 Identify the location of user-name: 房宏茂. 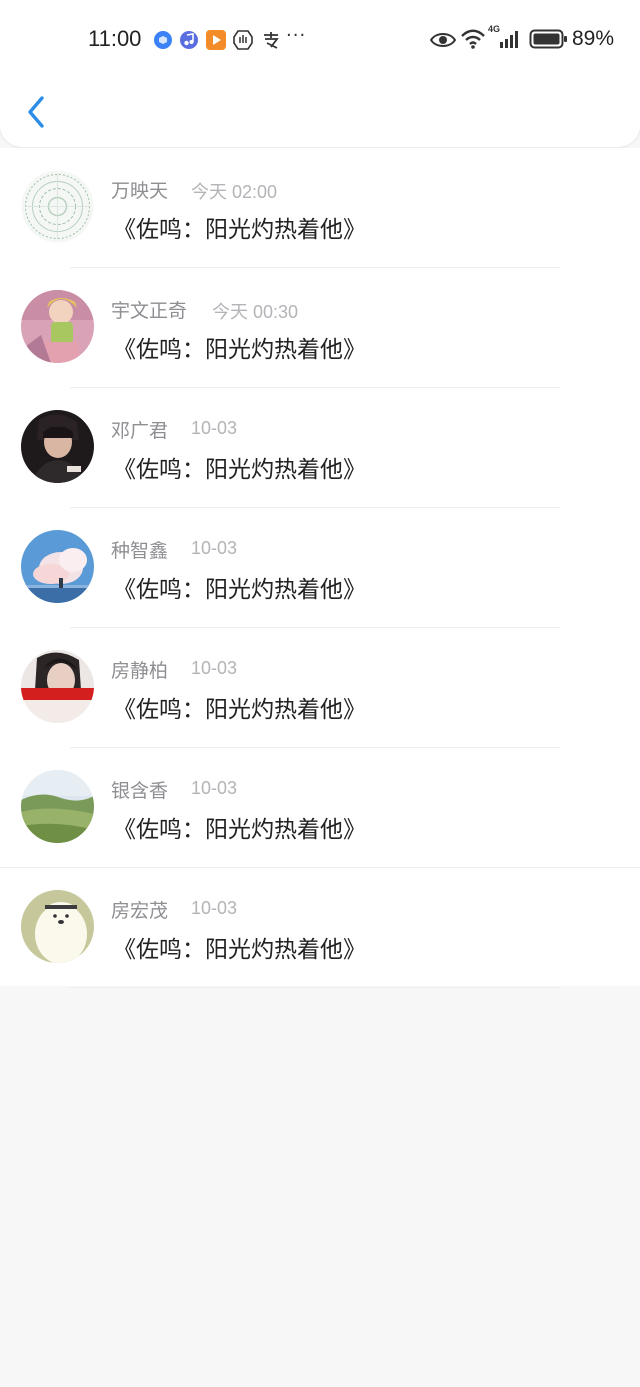
(140, 911).